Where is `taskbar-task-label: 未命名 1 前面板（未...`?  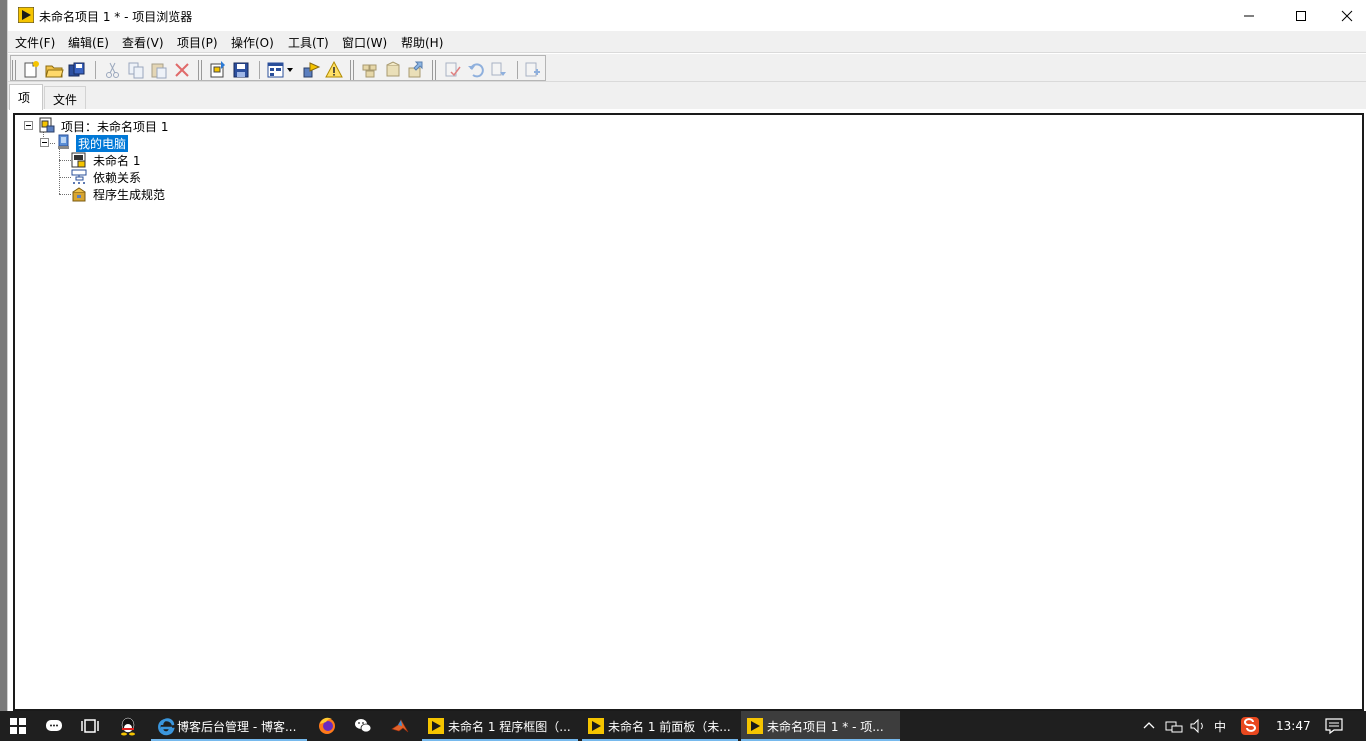 taskbar-task-label: 未命名 1 前面板（未... is located at coordinates (669, 726).